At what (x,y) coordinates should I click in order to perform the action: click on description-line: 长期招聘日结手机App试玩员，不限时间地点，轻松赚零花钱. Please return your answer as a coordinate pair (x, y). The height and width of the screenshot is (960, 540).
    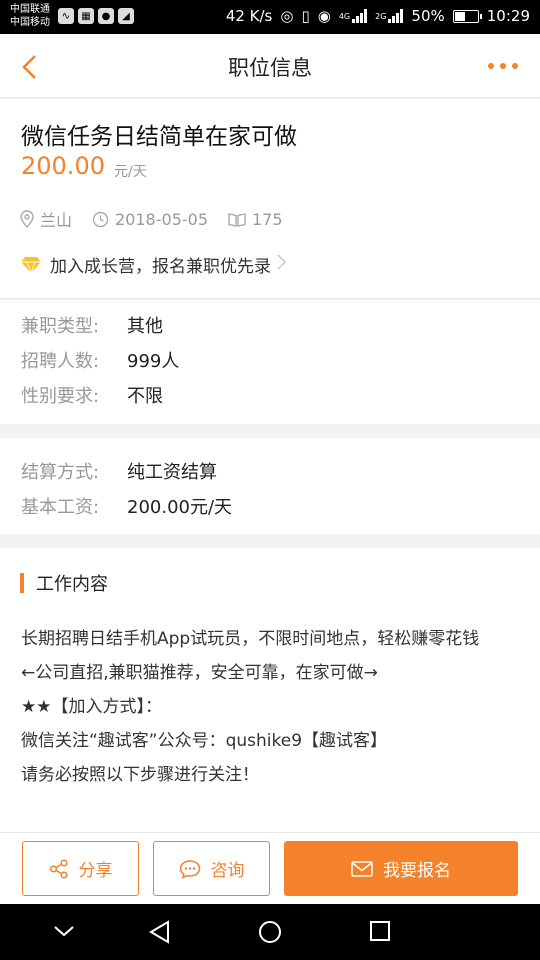
    Looking at the image, I should click on (250, 639).